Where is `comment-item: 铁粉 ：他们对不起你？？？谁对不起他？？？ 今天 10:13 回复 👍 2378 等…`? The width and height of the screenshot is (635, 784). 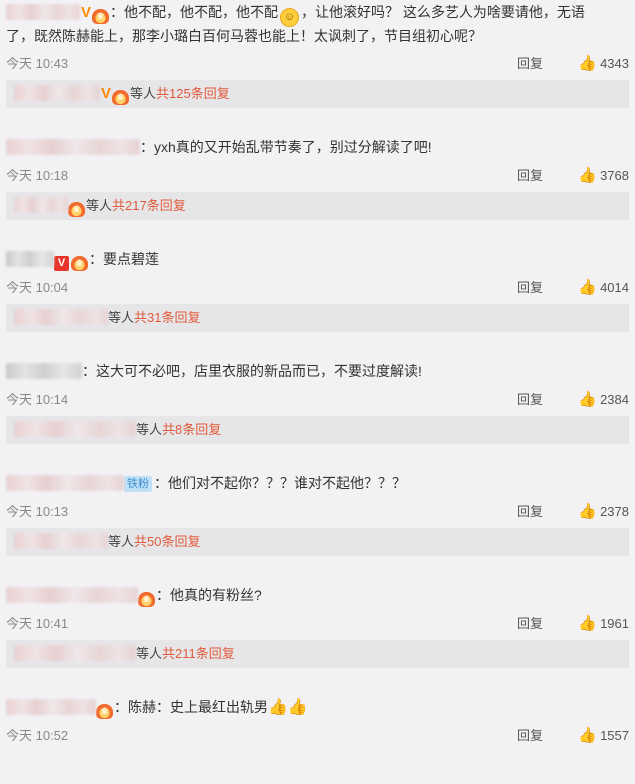
comment-item: 铁粉 ：他们对不起你？？？谁对不起他？？？ 今天 10:13 回复 👍 2378 等… is located at coordinates (317, 504).